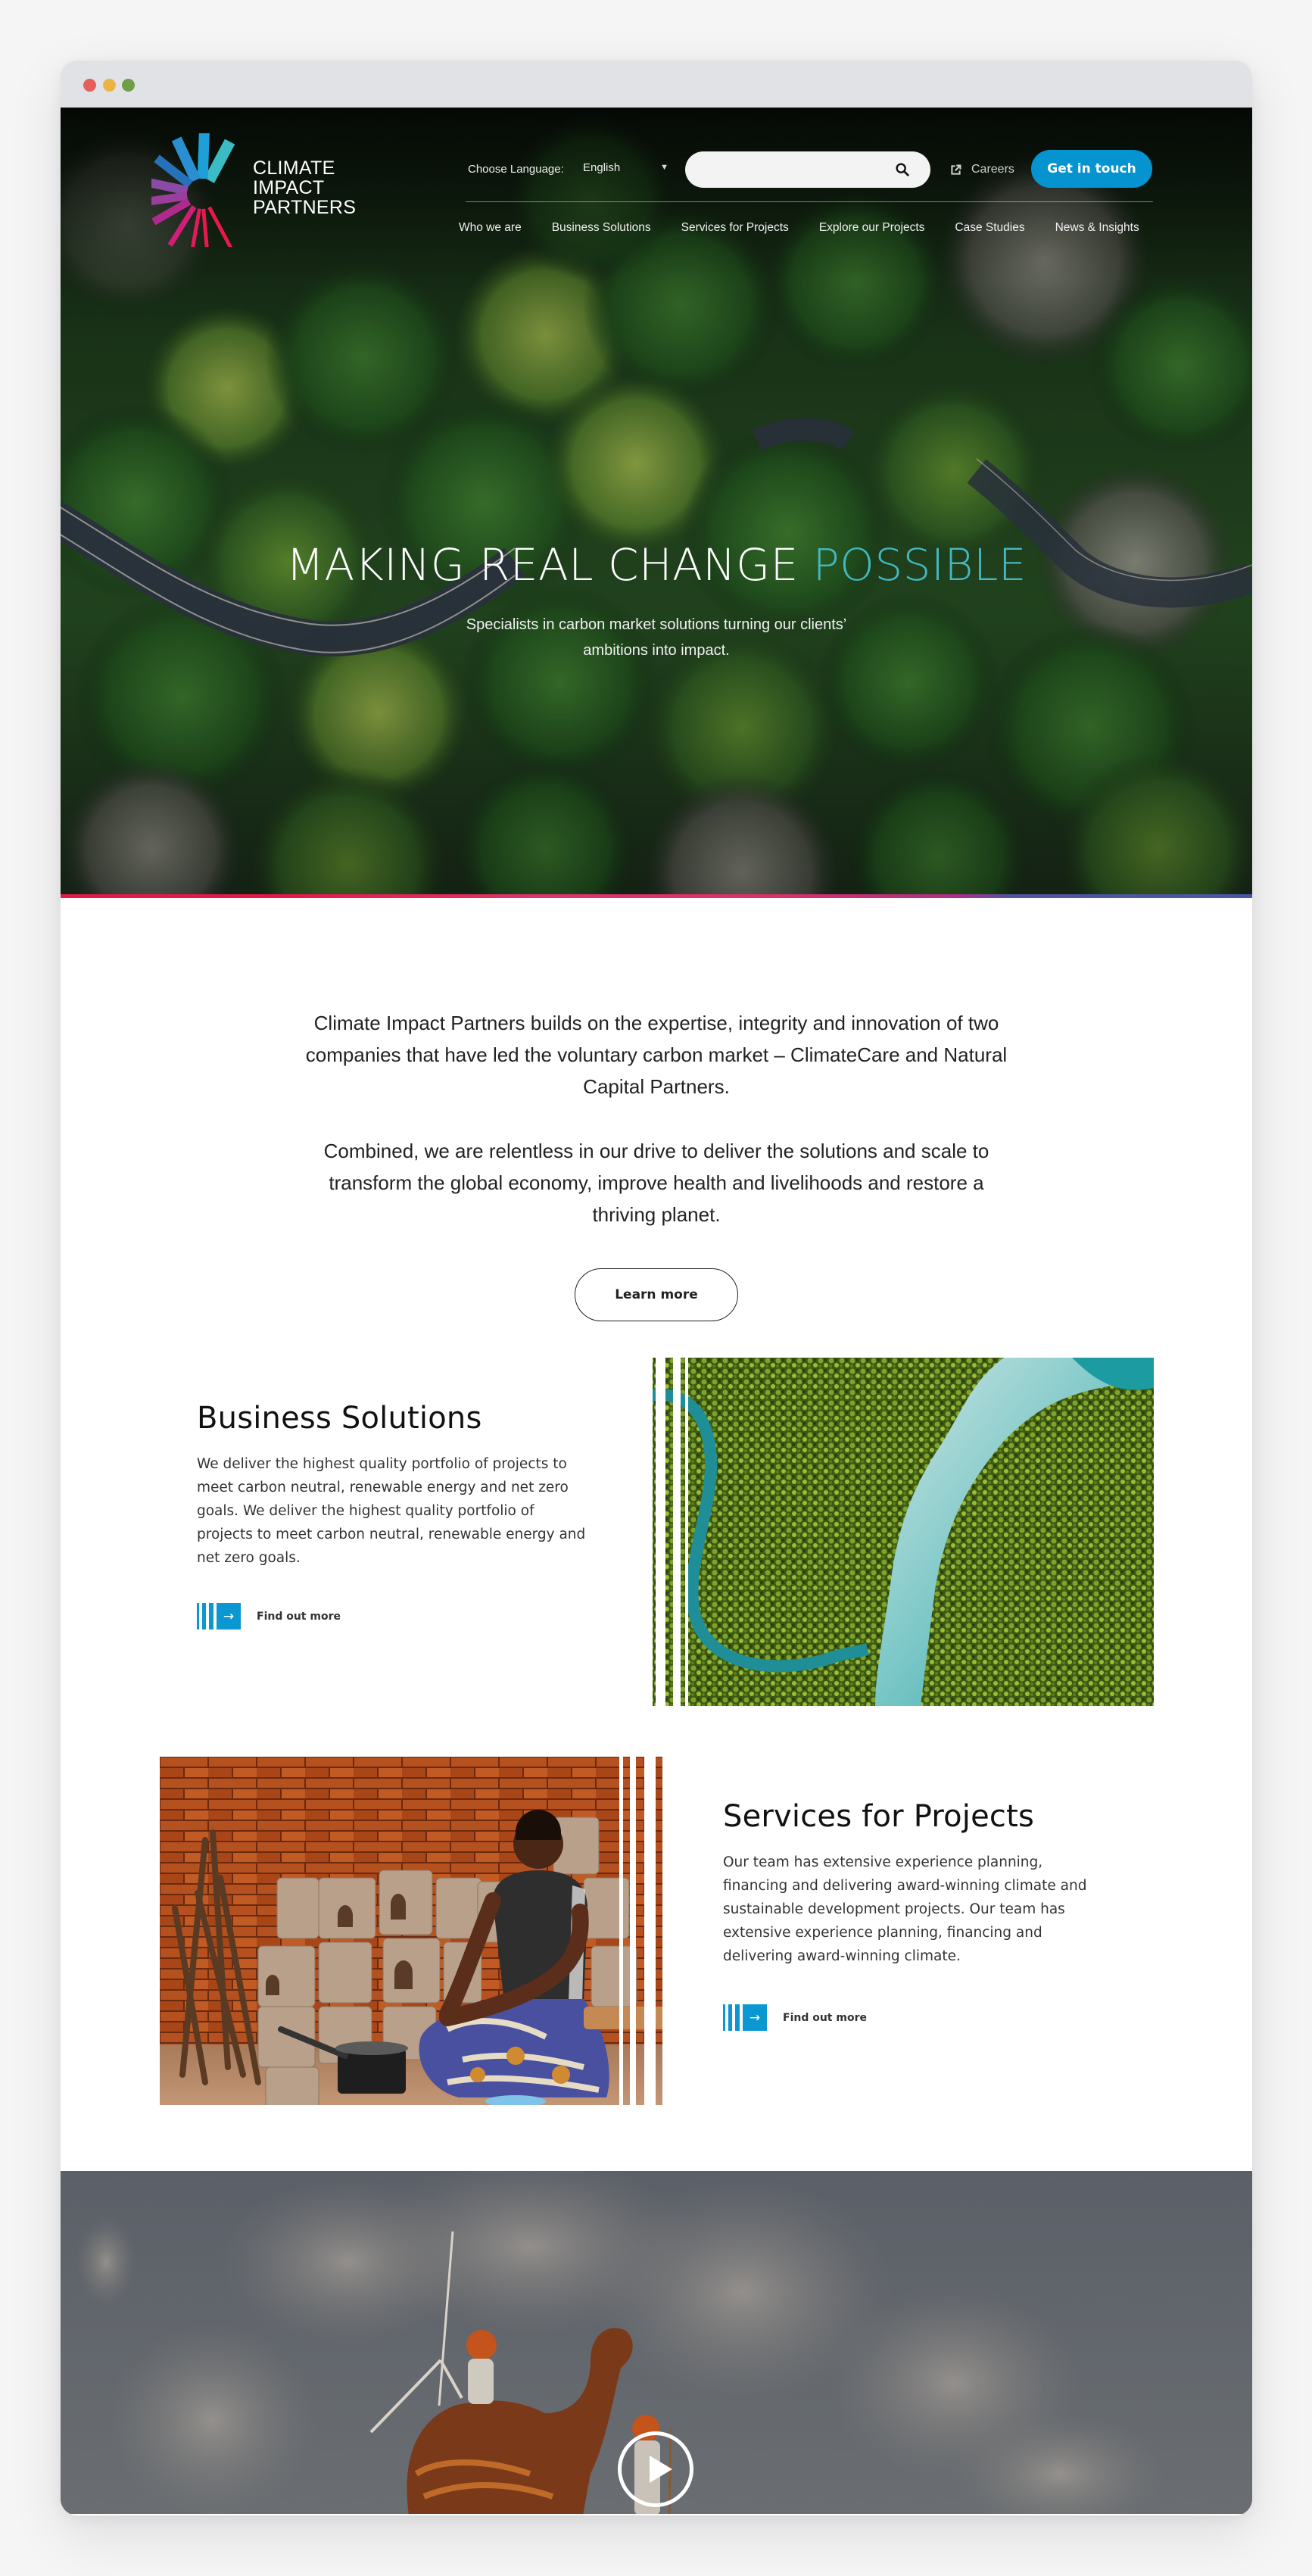  I want to click on nav-item-explore-projects: Explore our Projects, so click(872, 228).